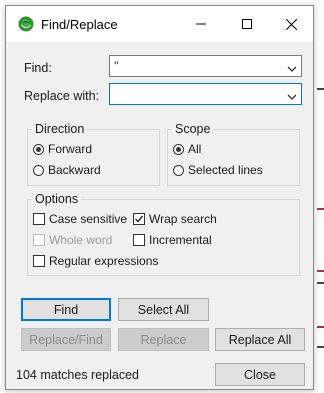 The height and width of the screenshot is (393, 324). I want to click on scope-group, so click(233, 157).